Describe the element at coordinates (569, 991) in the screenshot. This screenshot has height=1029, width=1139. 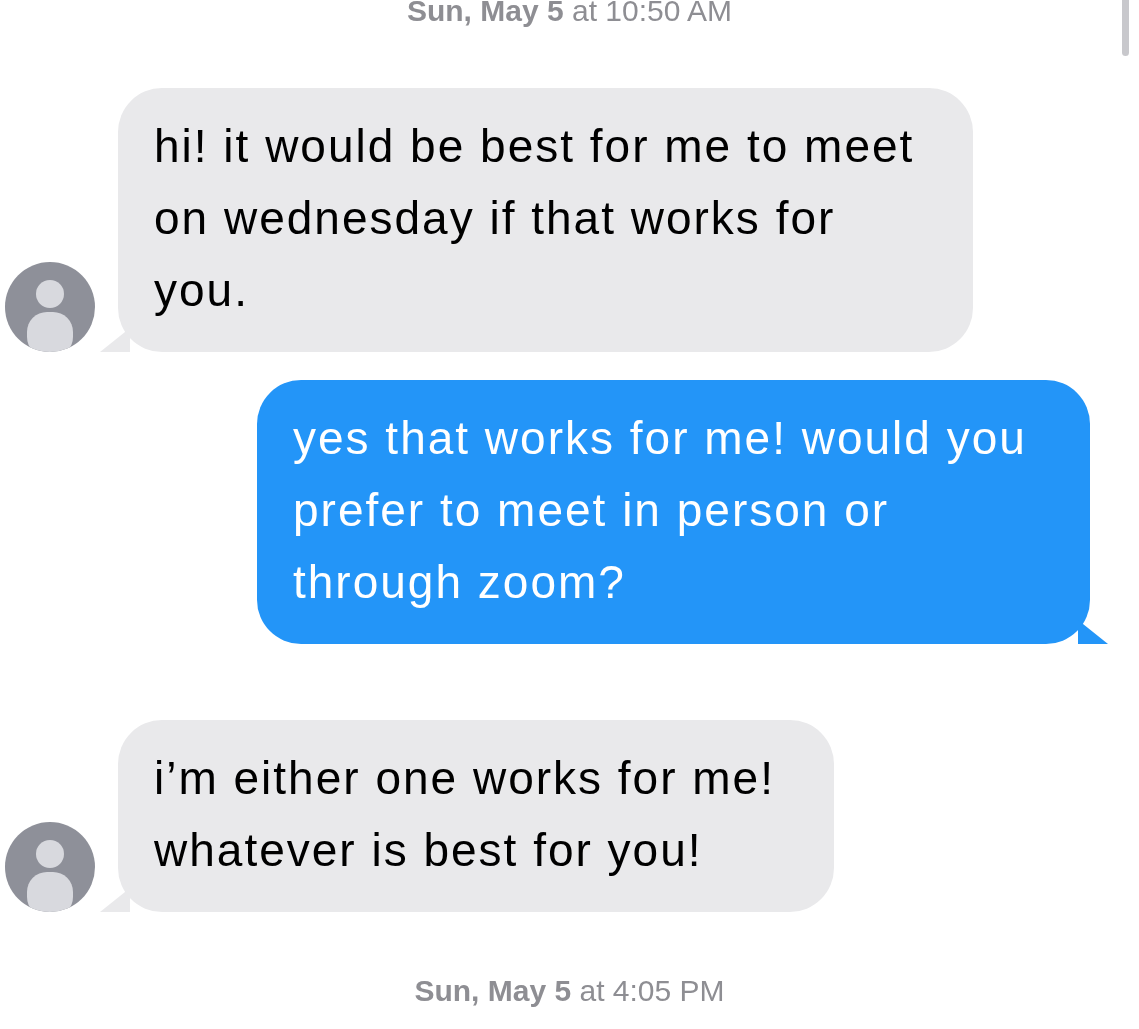
I see `timestamp: Sun, May 5 at 4:05 PM` at that location.